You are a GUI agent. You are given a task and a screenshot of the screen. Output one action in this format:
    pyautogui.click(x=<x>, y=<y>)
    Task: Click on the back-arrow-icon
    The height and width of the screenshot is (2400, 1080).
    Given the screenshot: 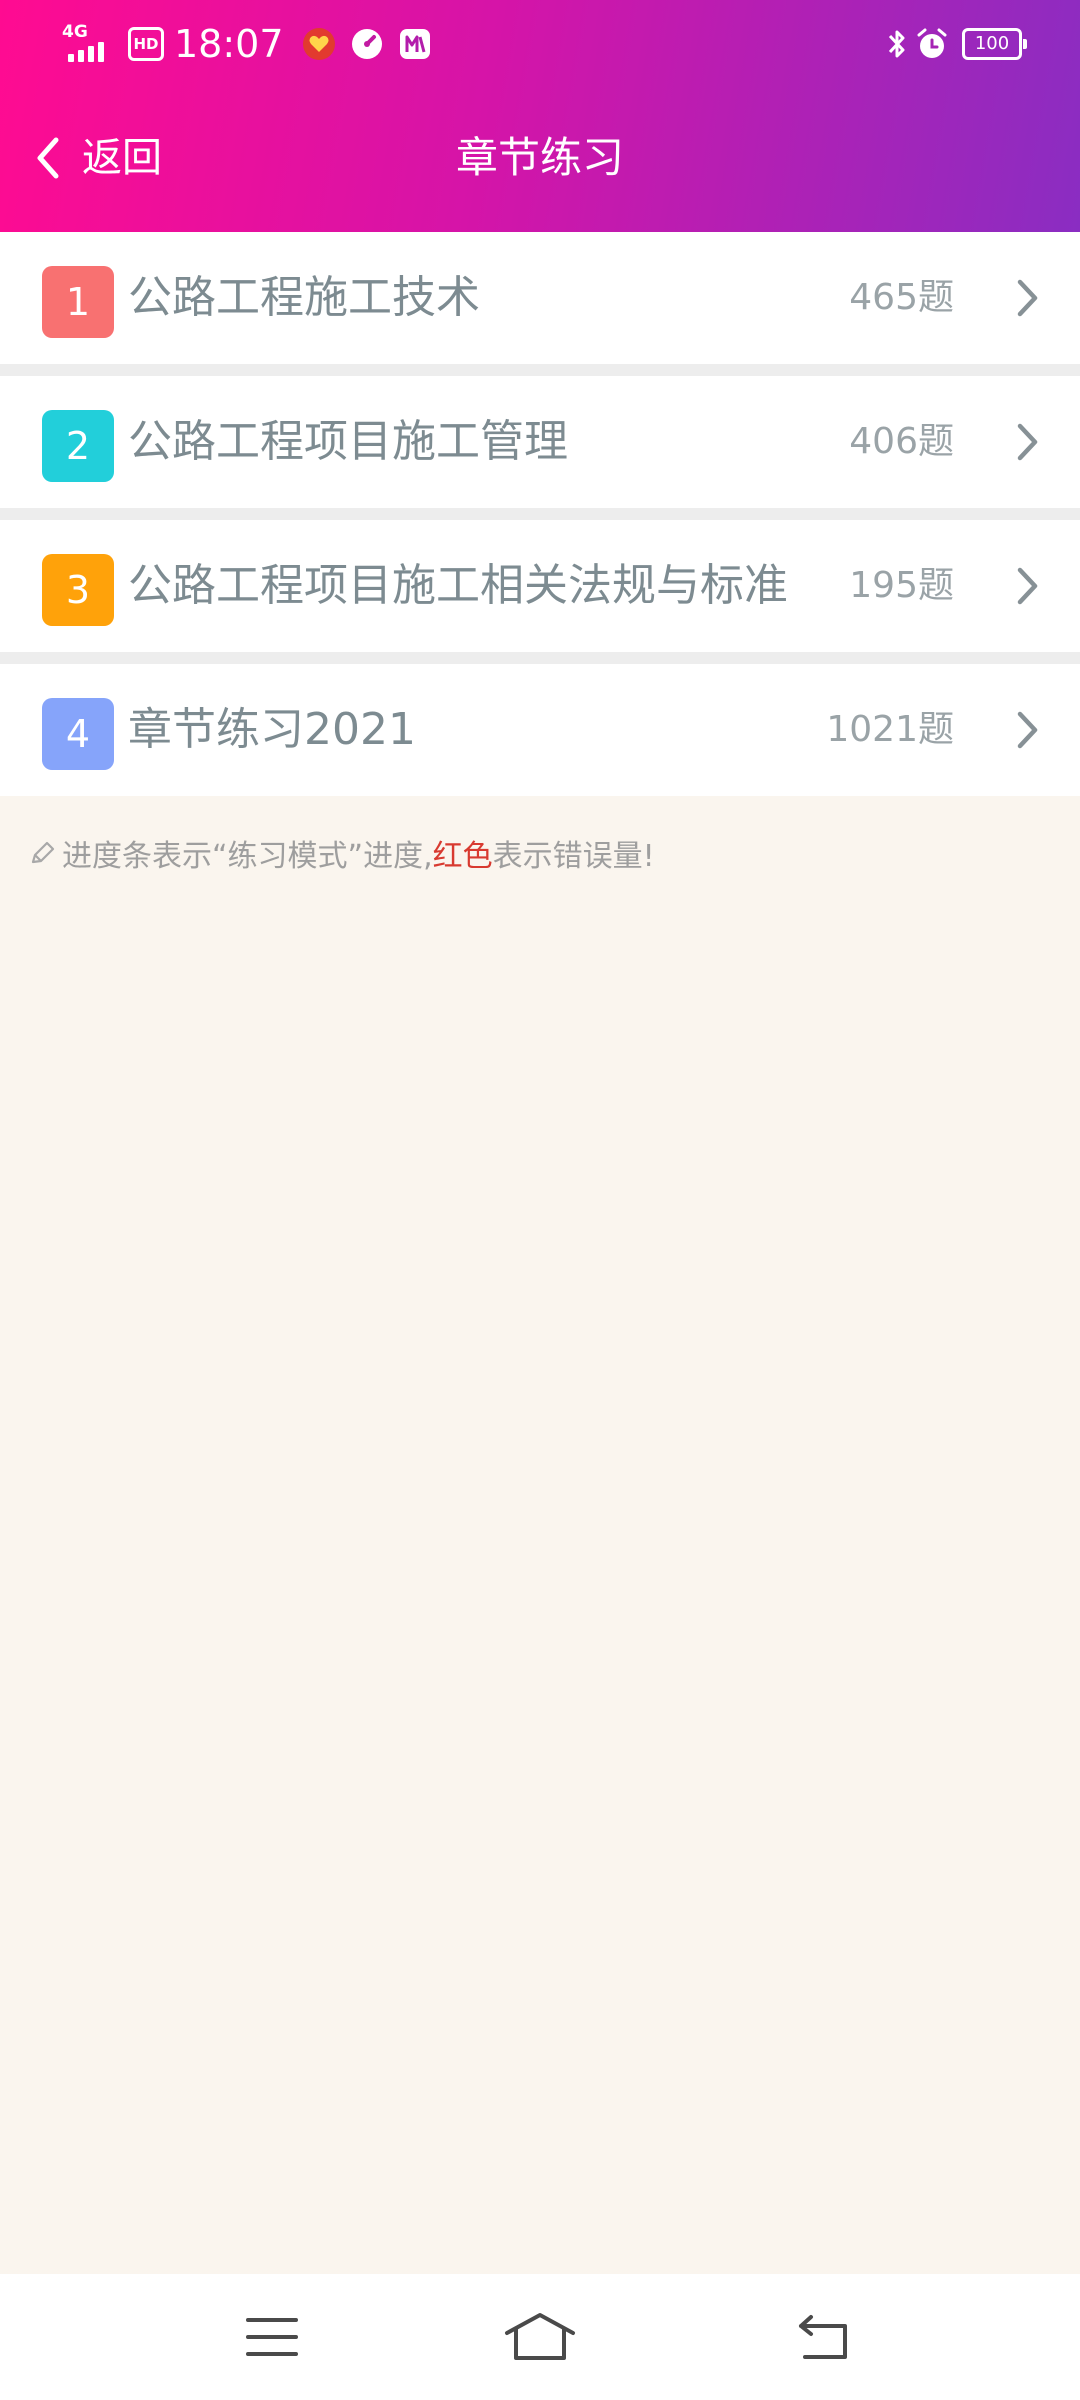 What is the action you would take?
    pyautogui.click(x=823, y=2337)
    